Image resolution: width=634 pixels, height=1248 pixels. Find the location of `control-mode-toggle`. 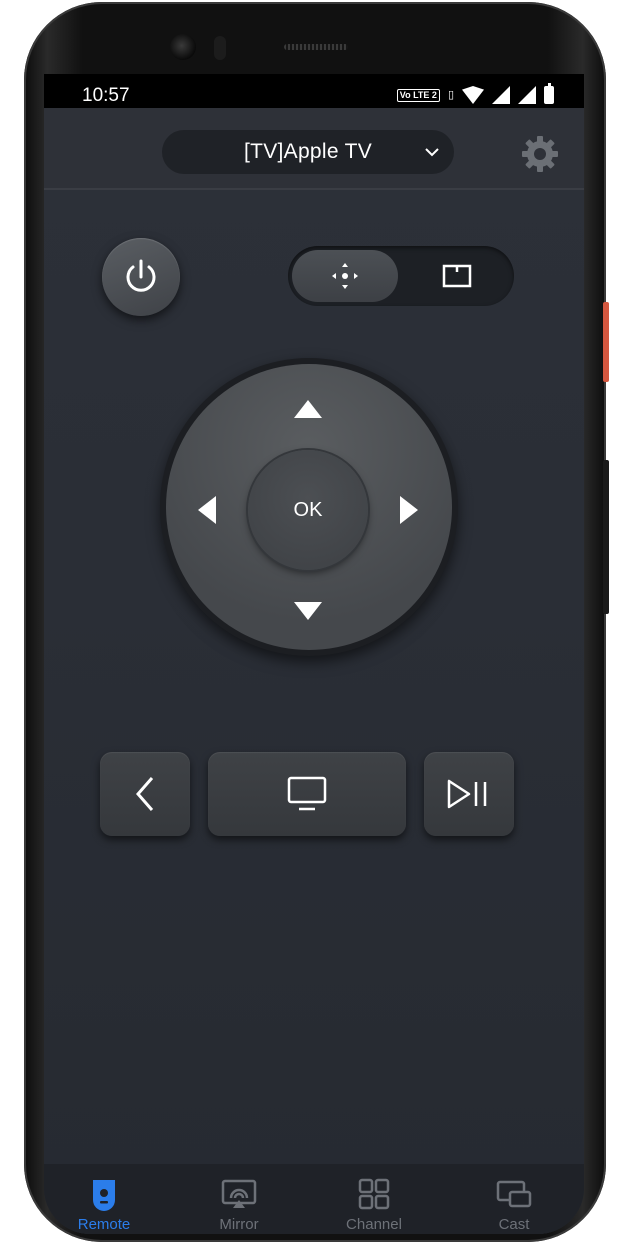

control-mode-toggle is located at coordinates (401, 276).